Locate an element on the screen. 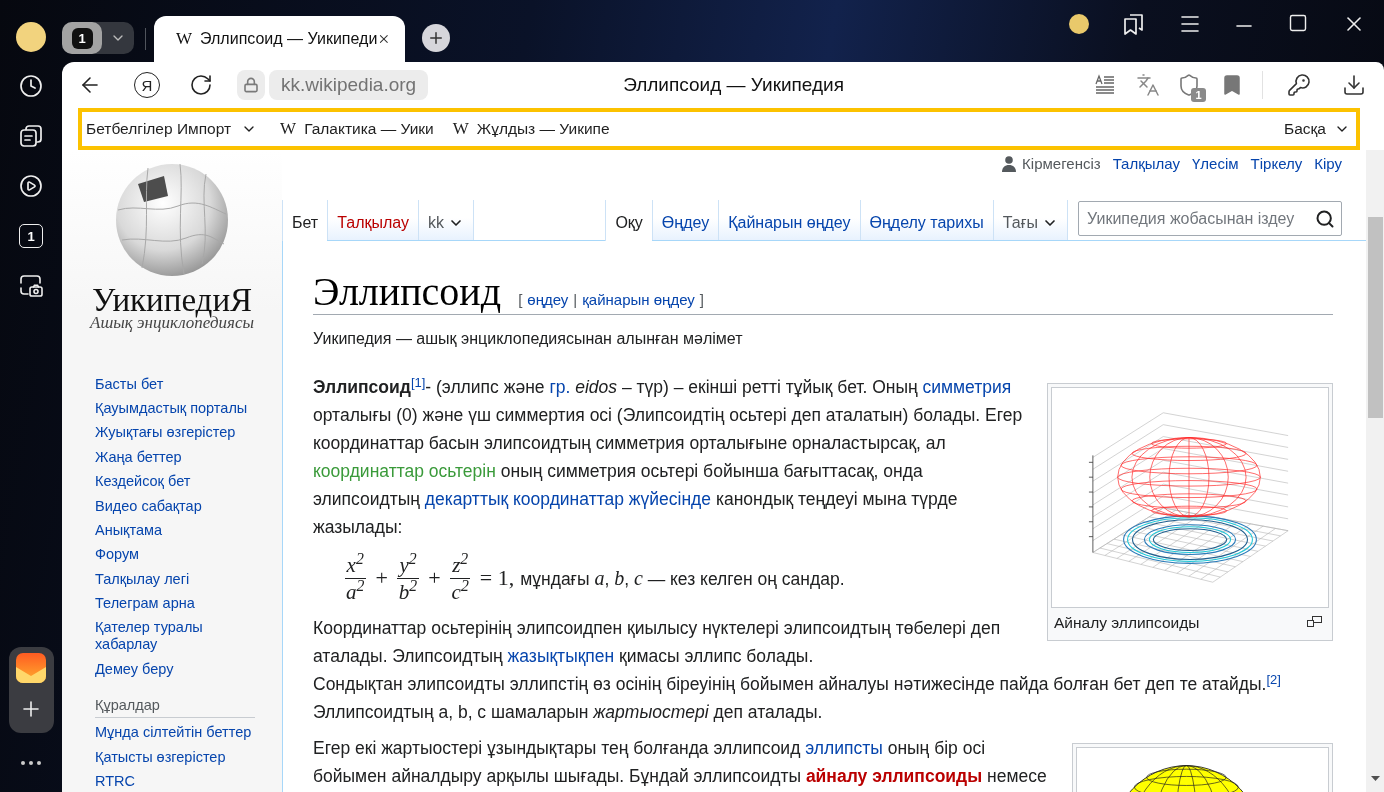 This screenshot has height=792, width=1384. page-tab: Тағы is located at coordinates (1029, 220).